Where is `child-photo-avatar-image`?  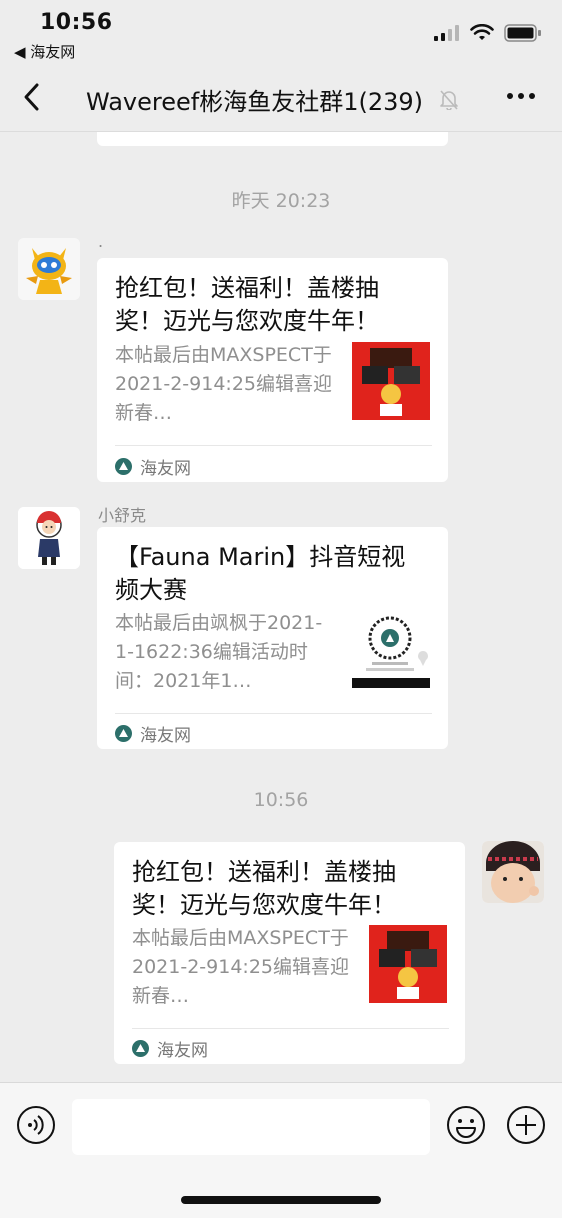 child-photo-avatar-image is located at coordinates (513, 872).